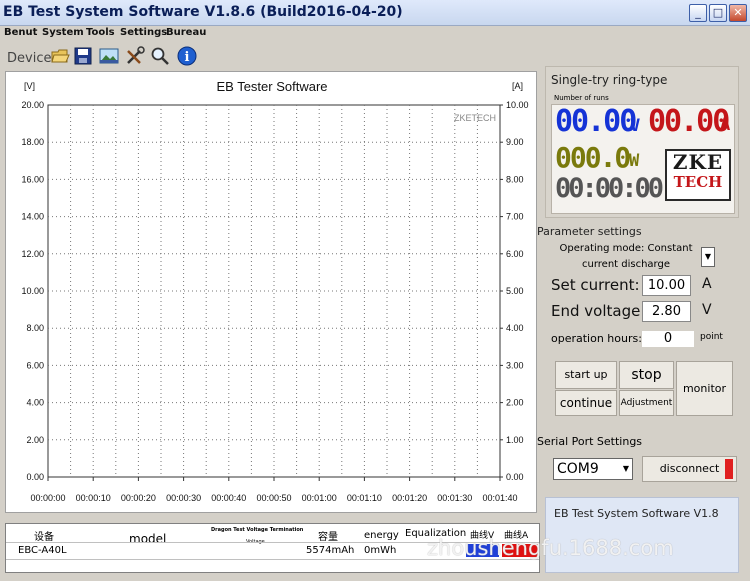 This screenshot has width=750, height=581. What do you see at coordinates (642, 535) in the screenshot?
I see `app-info-panel: EB Test System Software V1.8` at bounding box center [642, 535].